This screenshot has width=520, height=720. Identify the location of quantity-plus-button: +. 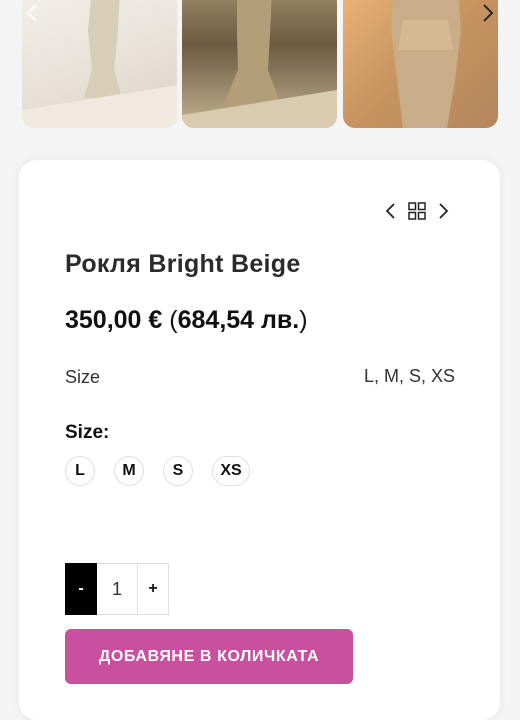
(153, 589).